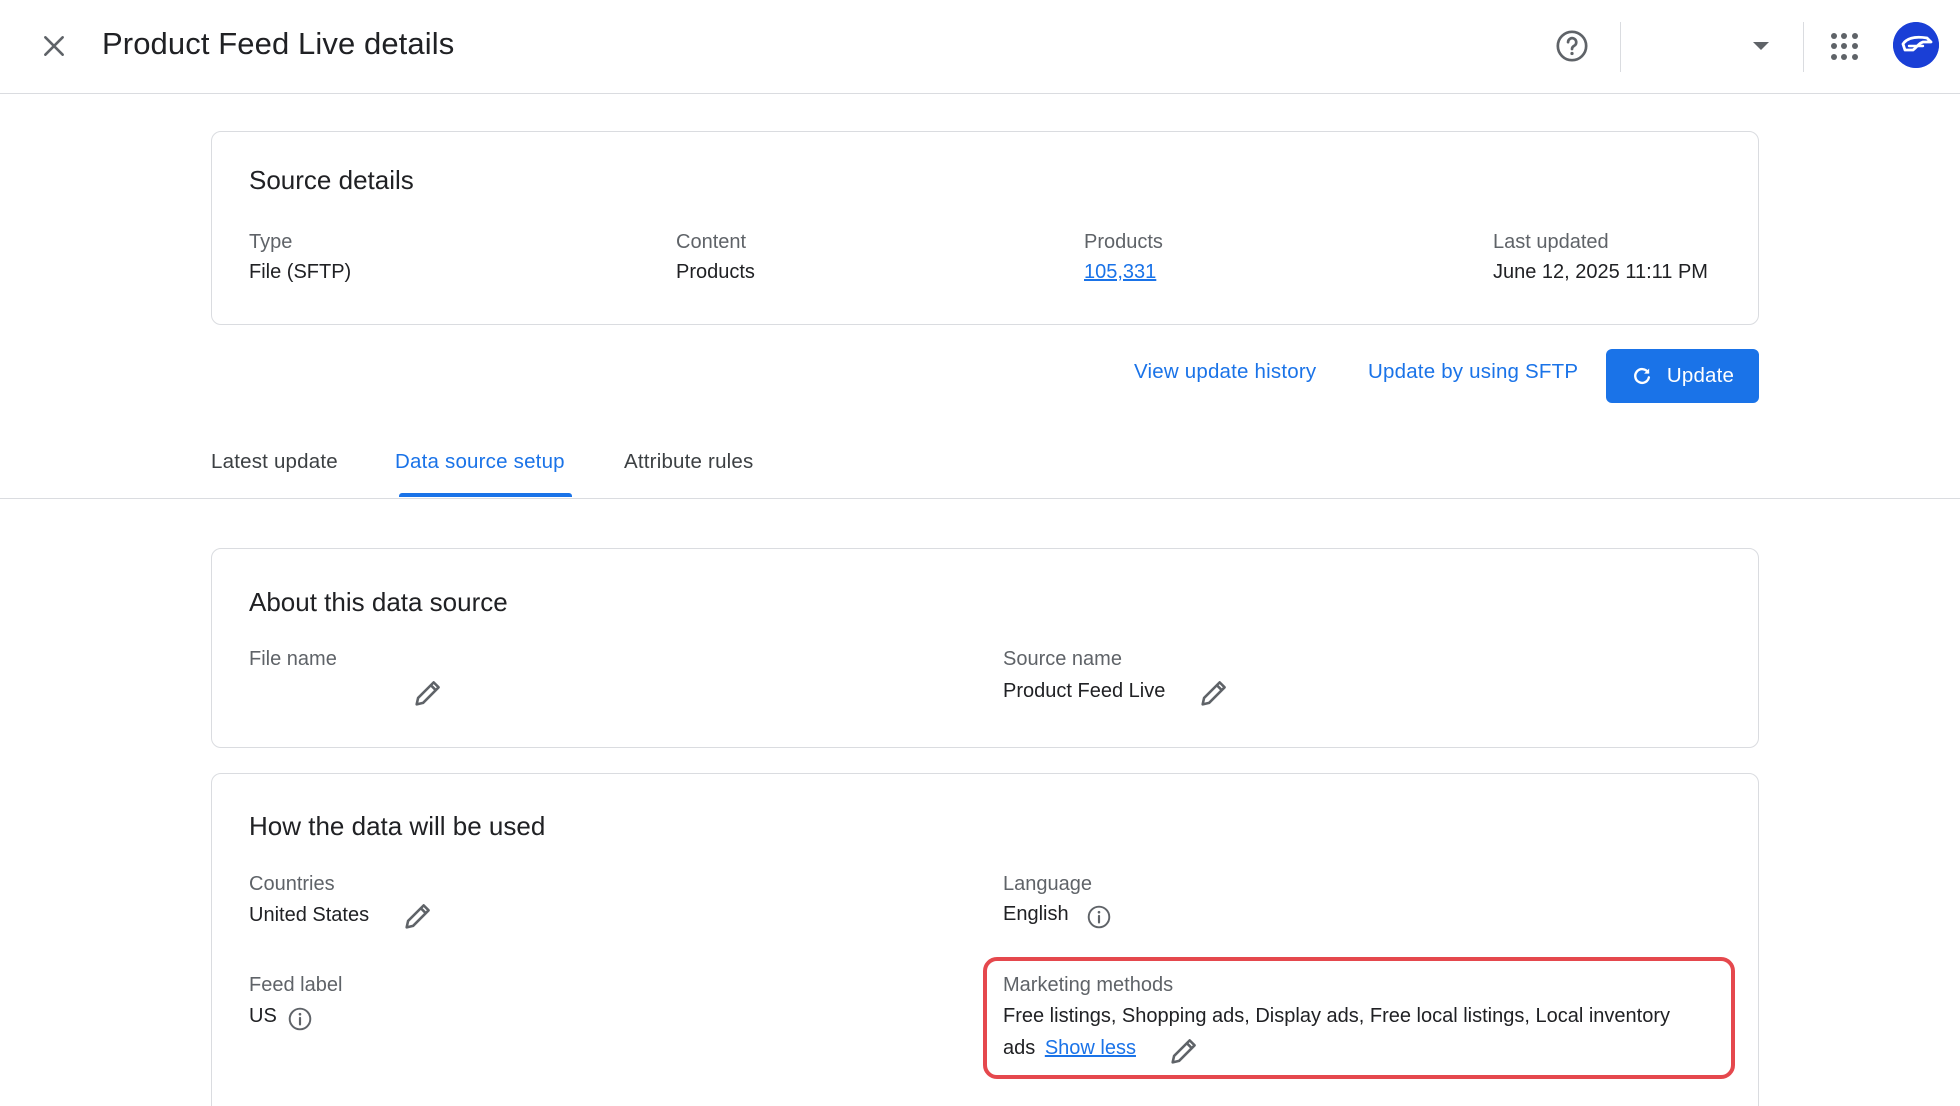  I want to click on file-name-label: File name, so click(293, 659).